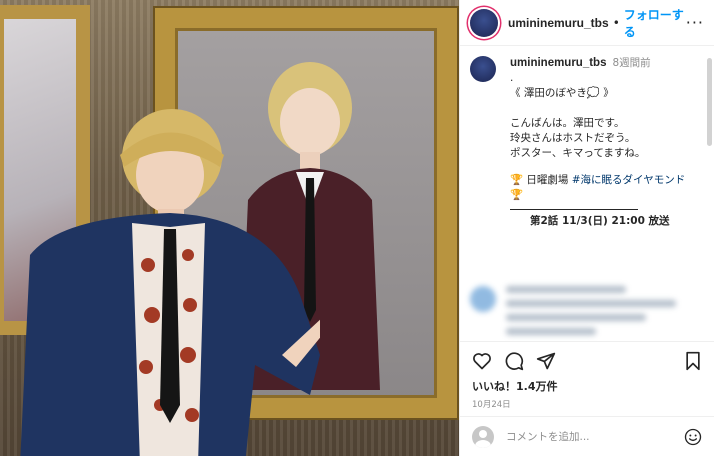 The width and height of the screenshot is (714, 456). I want to click on caption-time: 8週間前, so click(631, 63).